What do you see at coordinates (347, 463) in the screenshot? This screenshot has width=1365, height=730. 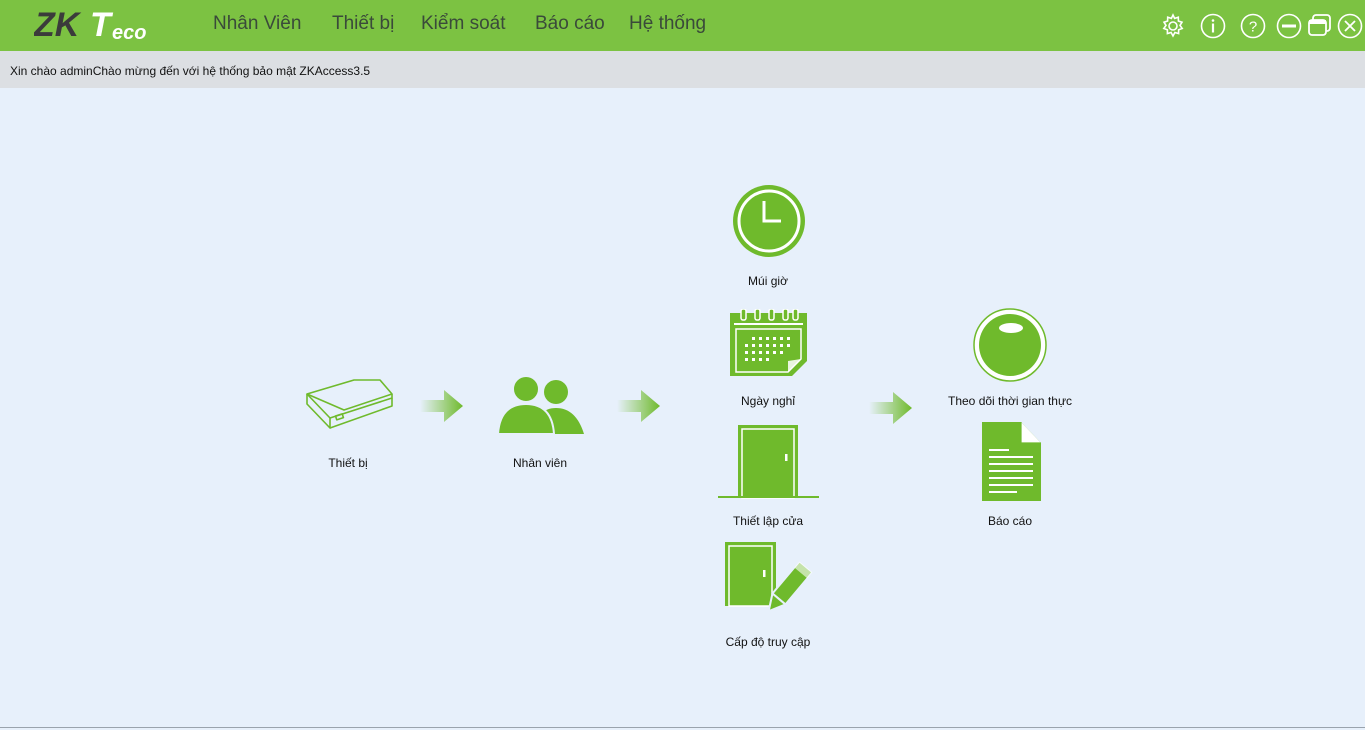 I see `device-label: Thiết bị` at bounding box center [347, 463].